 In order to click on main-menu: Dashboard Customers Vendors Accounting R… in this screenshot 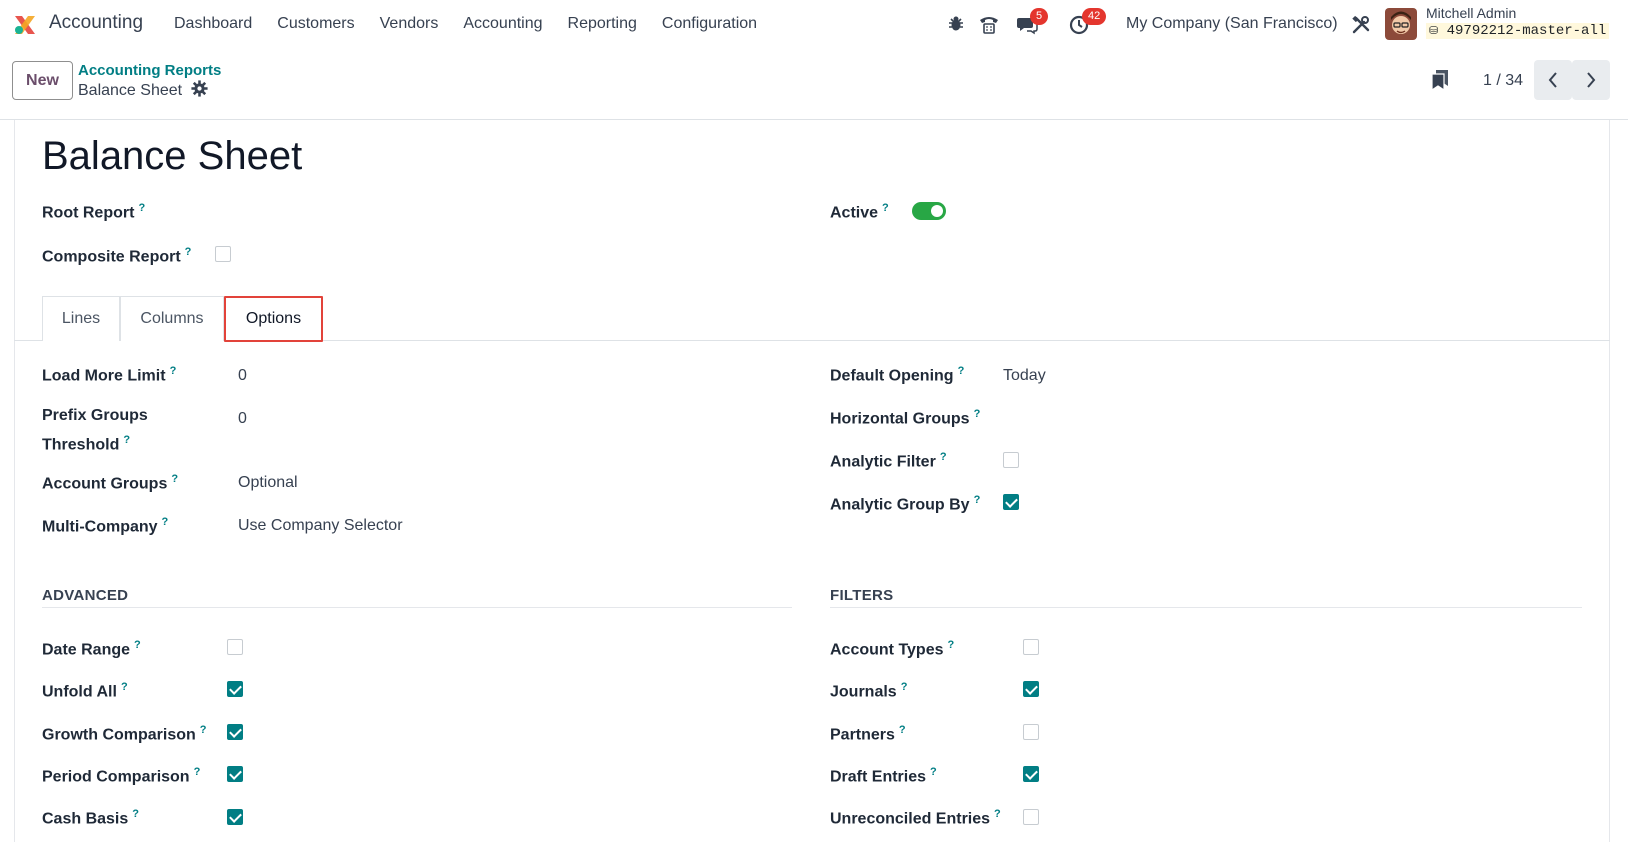, I will do `click(478, 24)`.